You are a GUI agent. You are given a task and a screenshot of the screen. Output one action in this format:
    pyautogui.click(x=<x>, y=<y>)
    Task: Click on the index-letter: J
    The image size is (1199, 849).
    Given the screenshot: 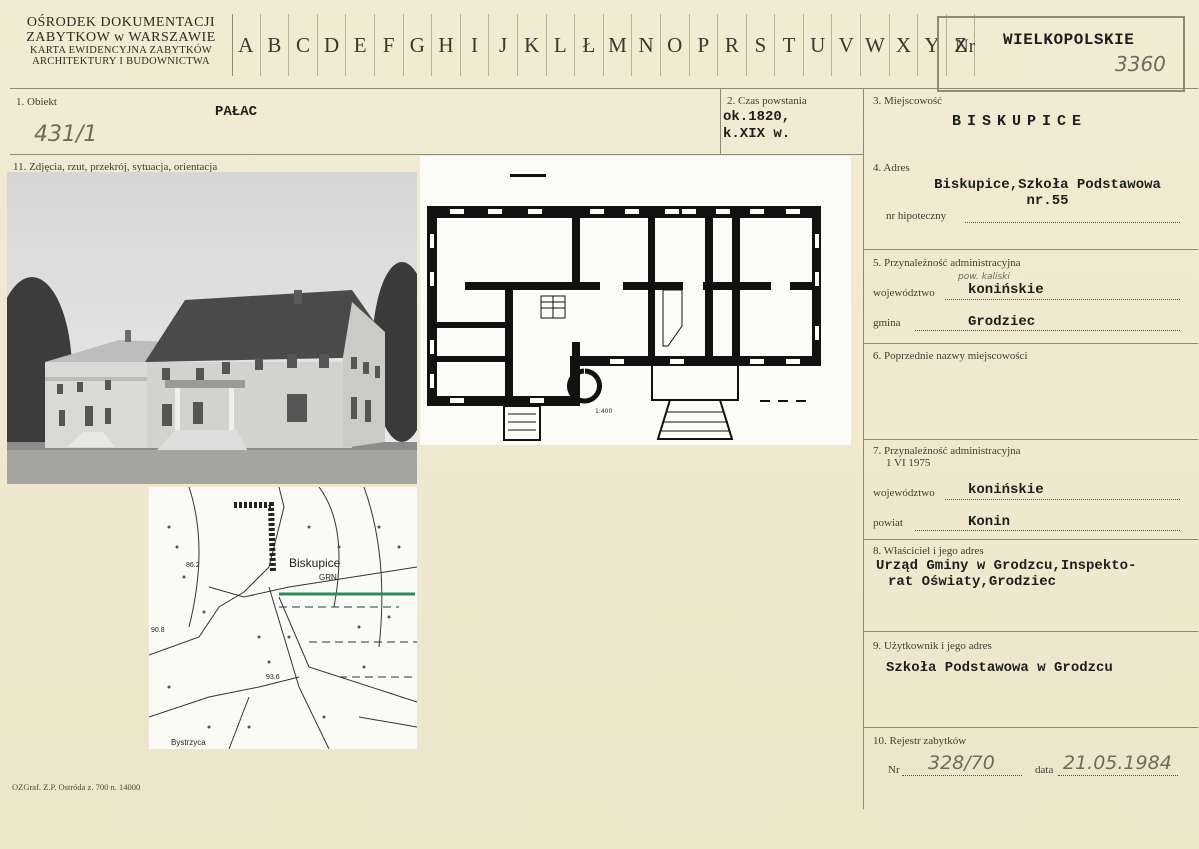 What is the action you would take?
    pyautogui.click(x=503, y=45)
    